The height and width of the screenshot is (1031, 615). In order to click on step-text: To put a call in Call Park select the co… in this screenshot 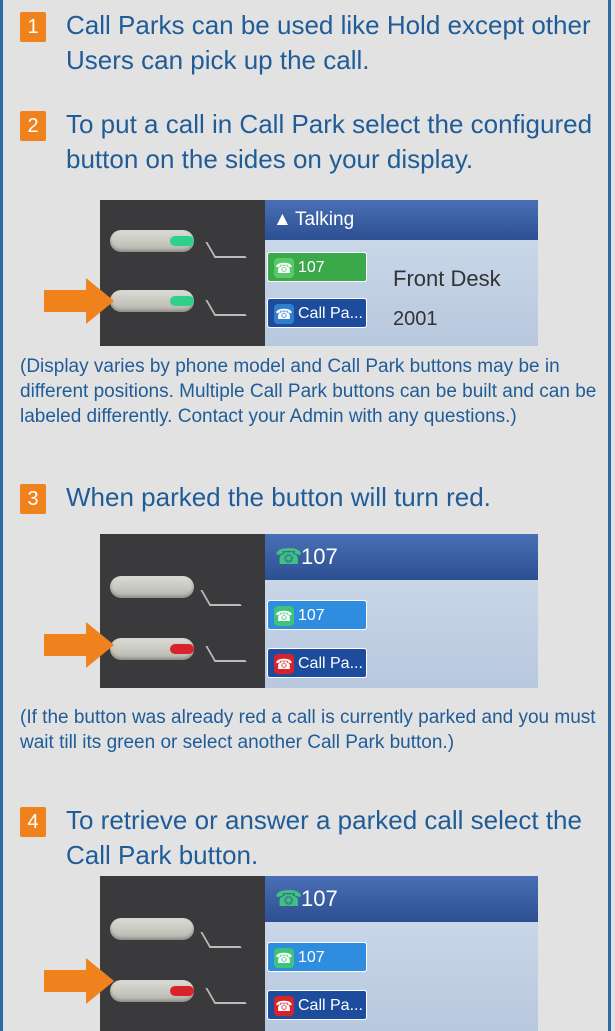, I will do `click(329, 141)`.